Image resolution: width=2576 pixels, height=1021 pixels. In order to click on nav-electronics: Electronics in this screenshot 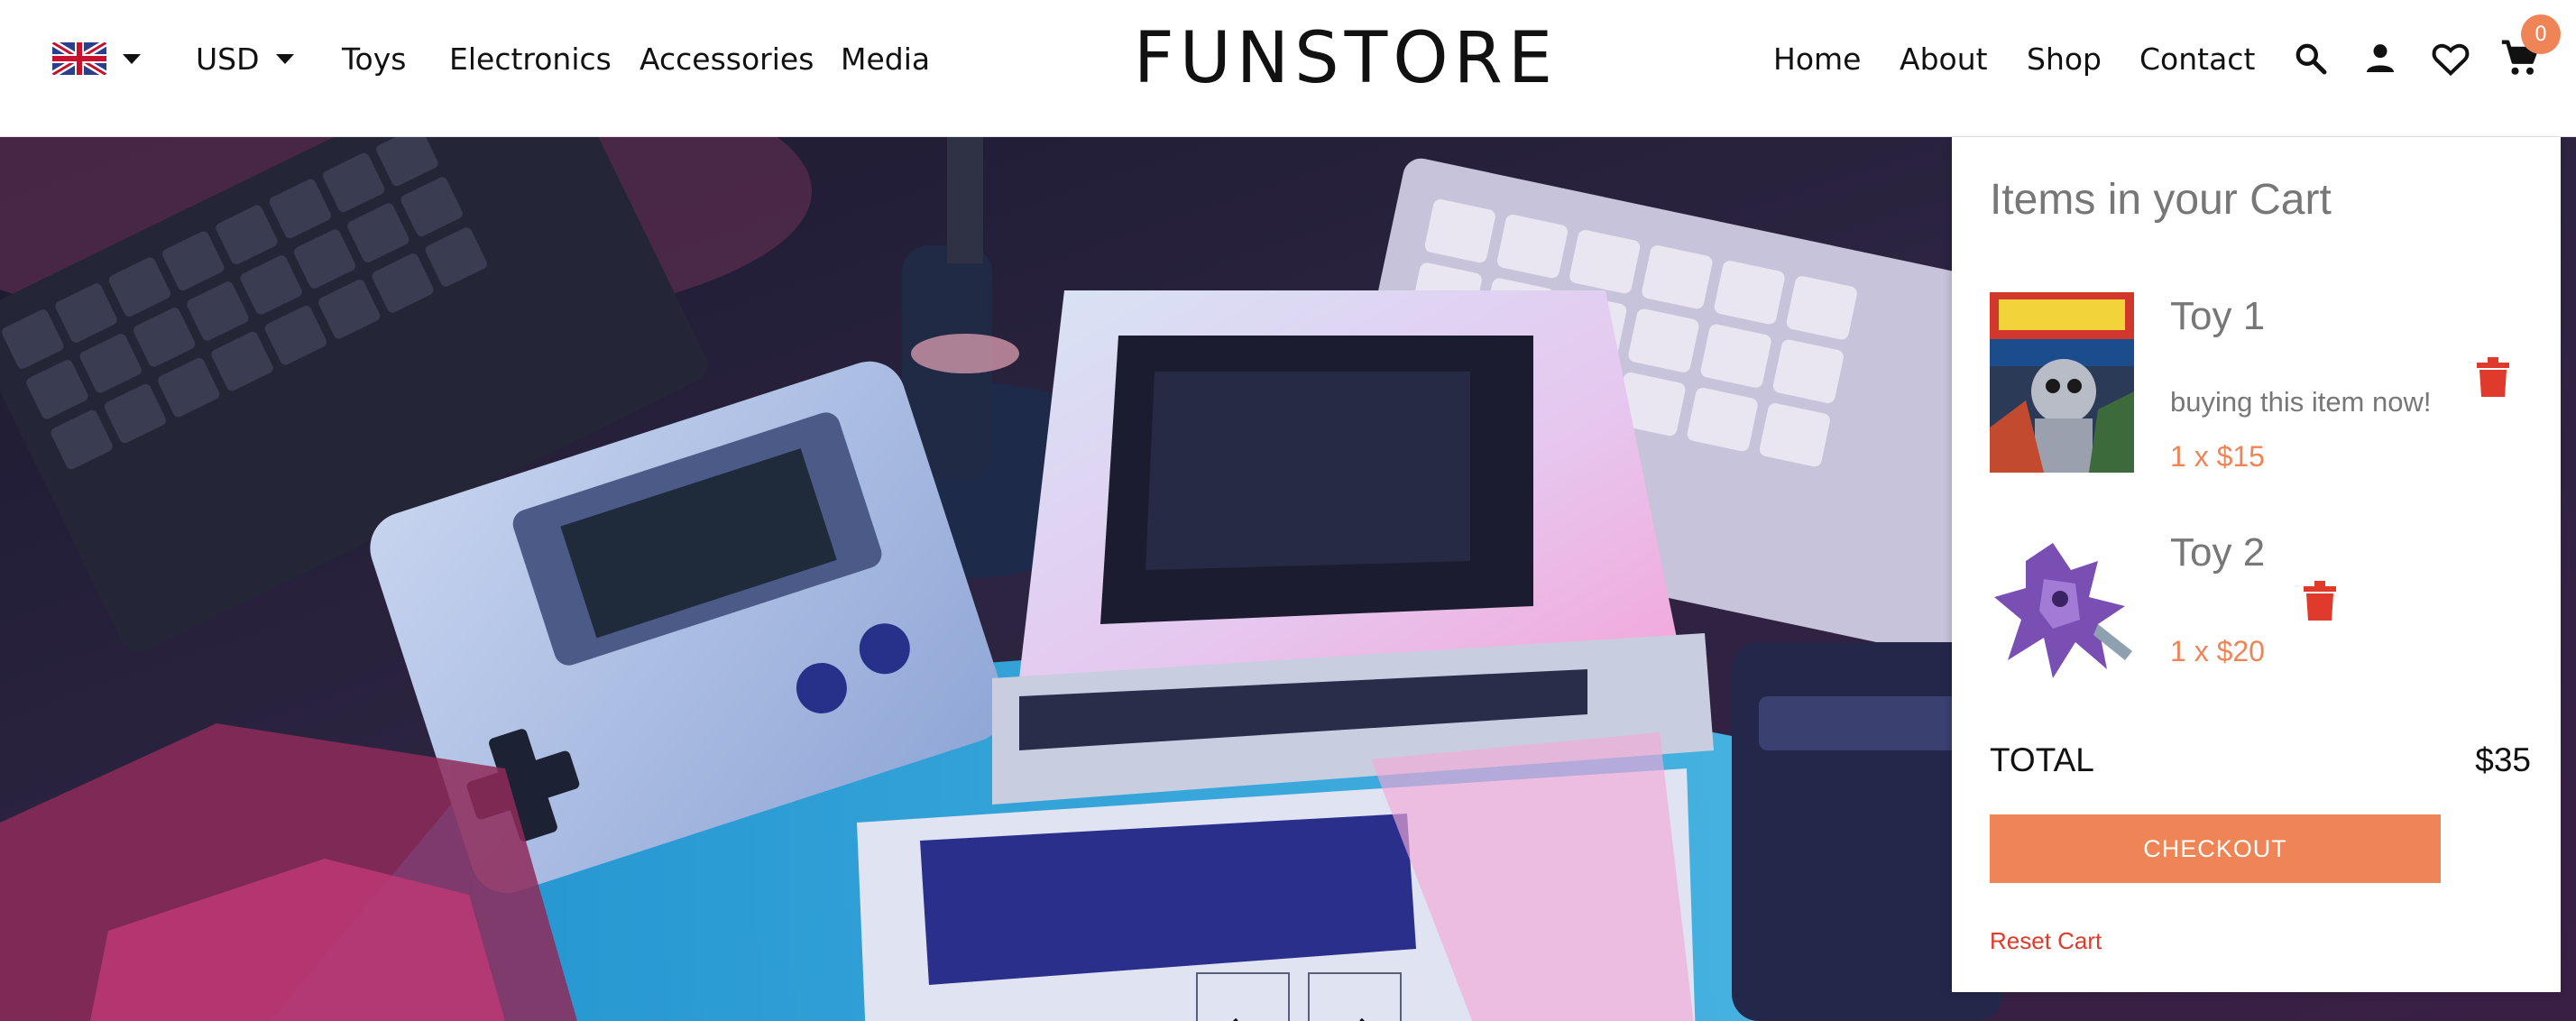, I will do `click(530, 58)`.